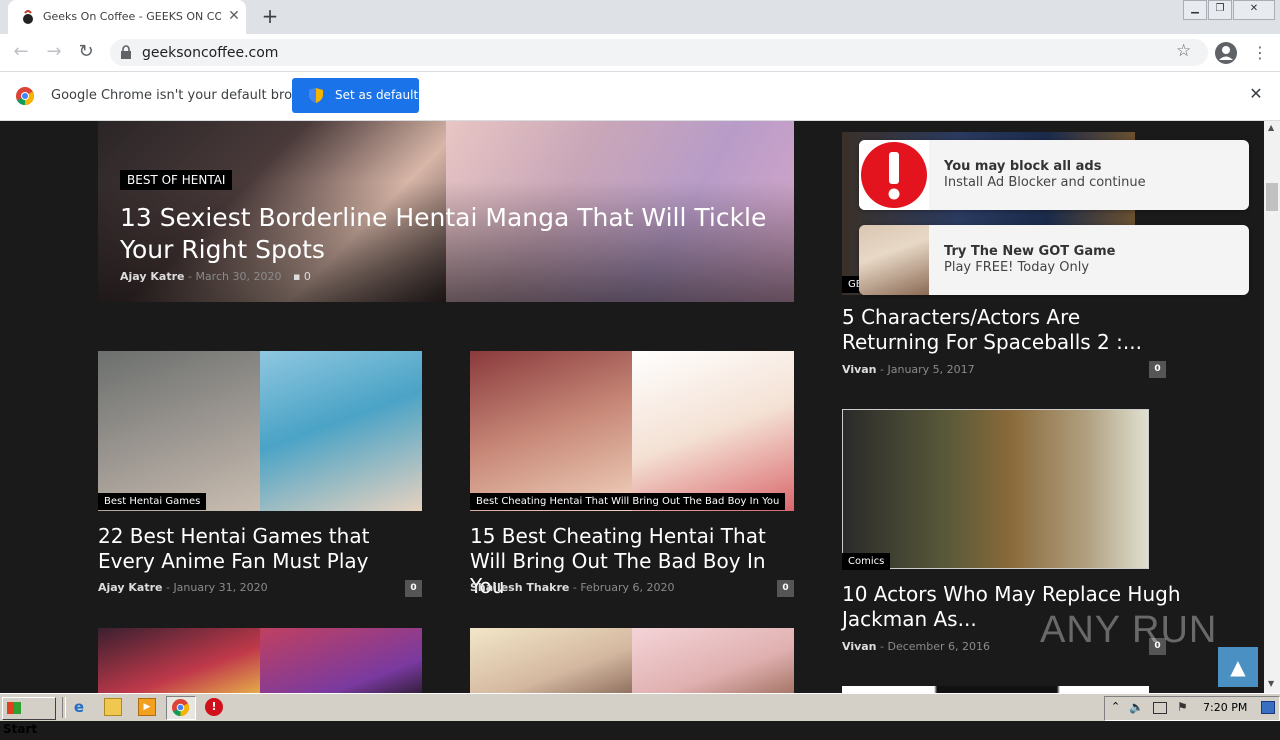  I want to click on windows-logo-icon, so click(14, 708).